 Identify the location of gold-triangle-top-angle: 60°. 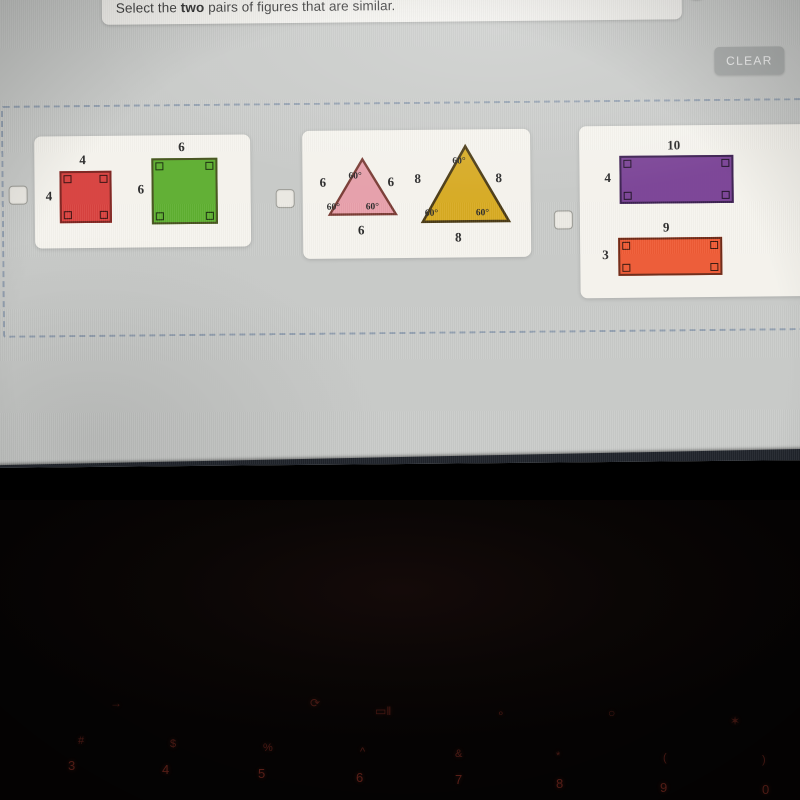
(459, 161).